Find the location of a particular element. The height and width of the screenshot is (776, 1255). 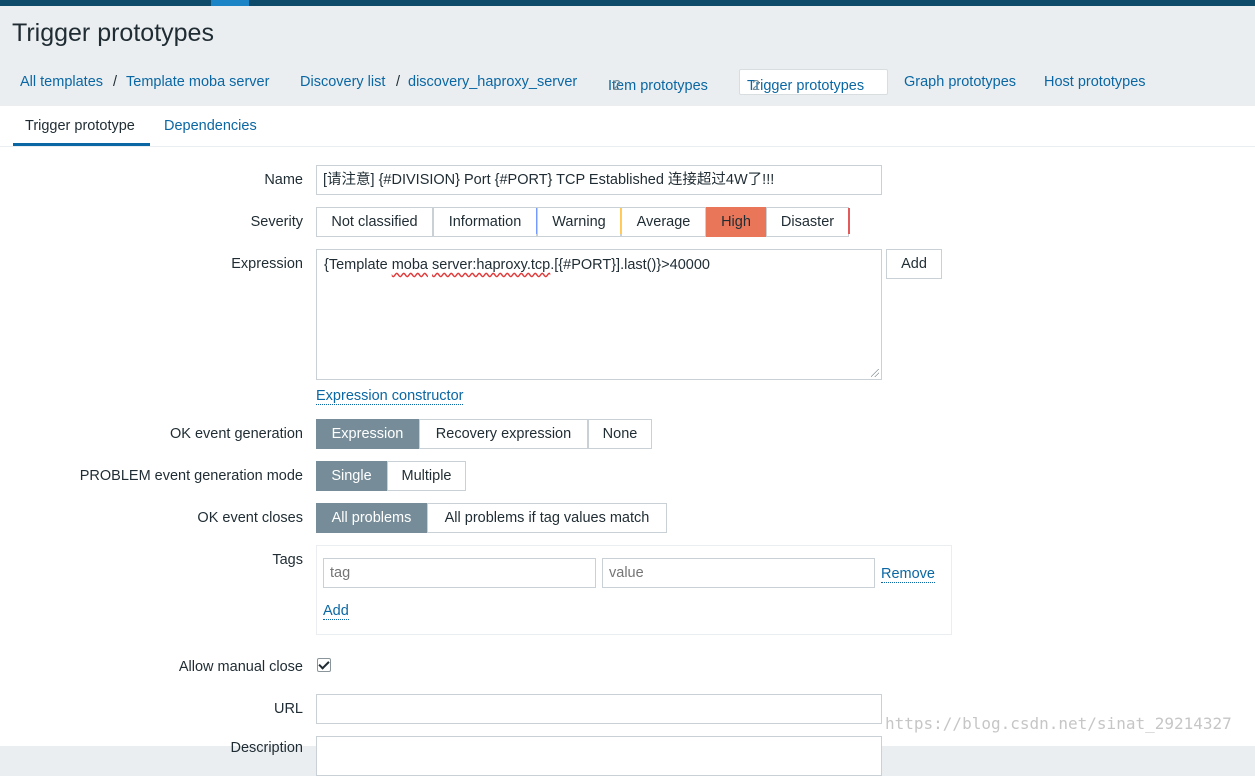

ok-event-generation-expression-button: Expression is located at coordinates (367, 434).